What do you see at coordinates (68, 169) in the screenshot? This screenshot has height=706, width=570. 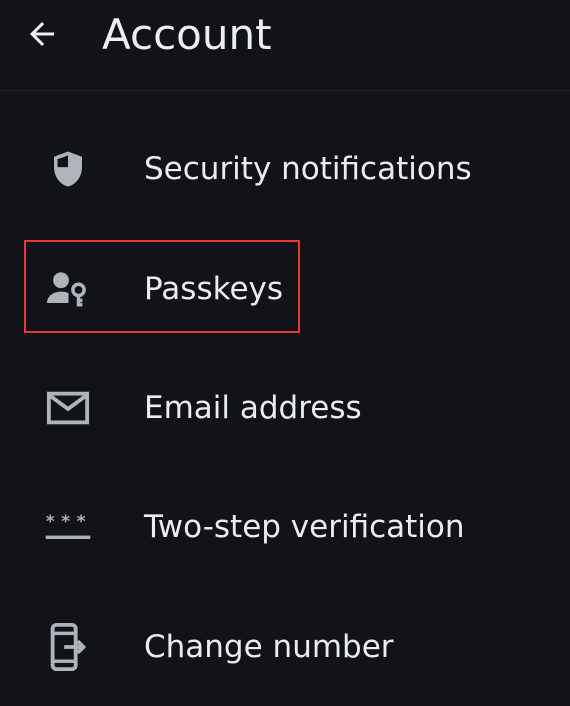 I see `shield-icon` at bounding box center [68, 169].